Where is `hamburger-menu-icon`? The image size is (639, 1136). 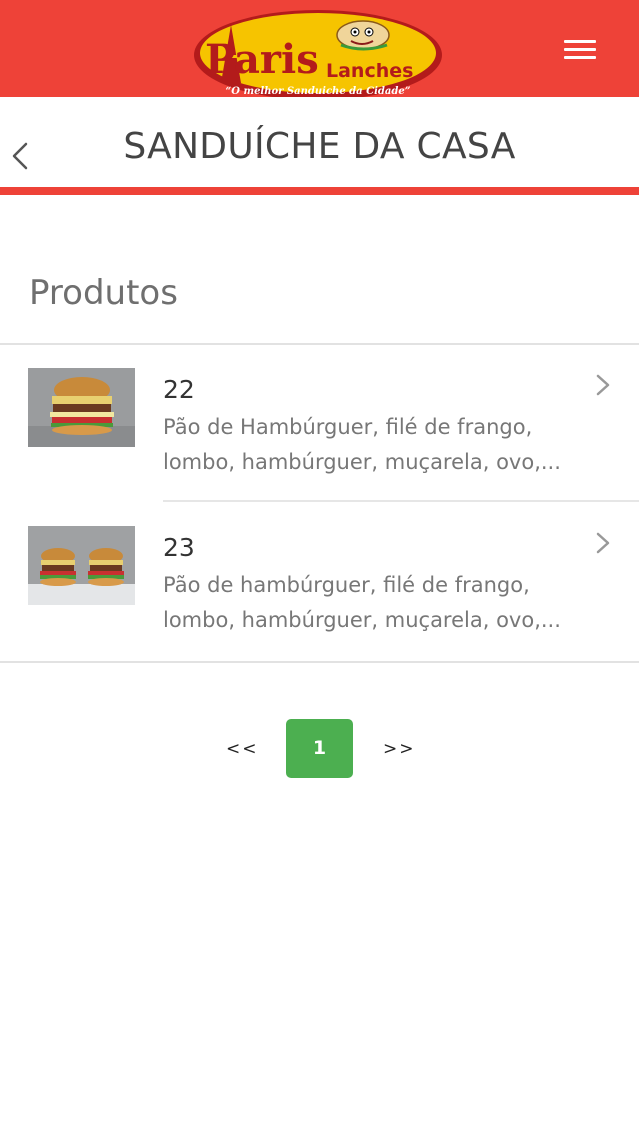
hamburger-menu-icon is located at coordinates (580, 50).